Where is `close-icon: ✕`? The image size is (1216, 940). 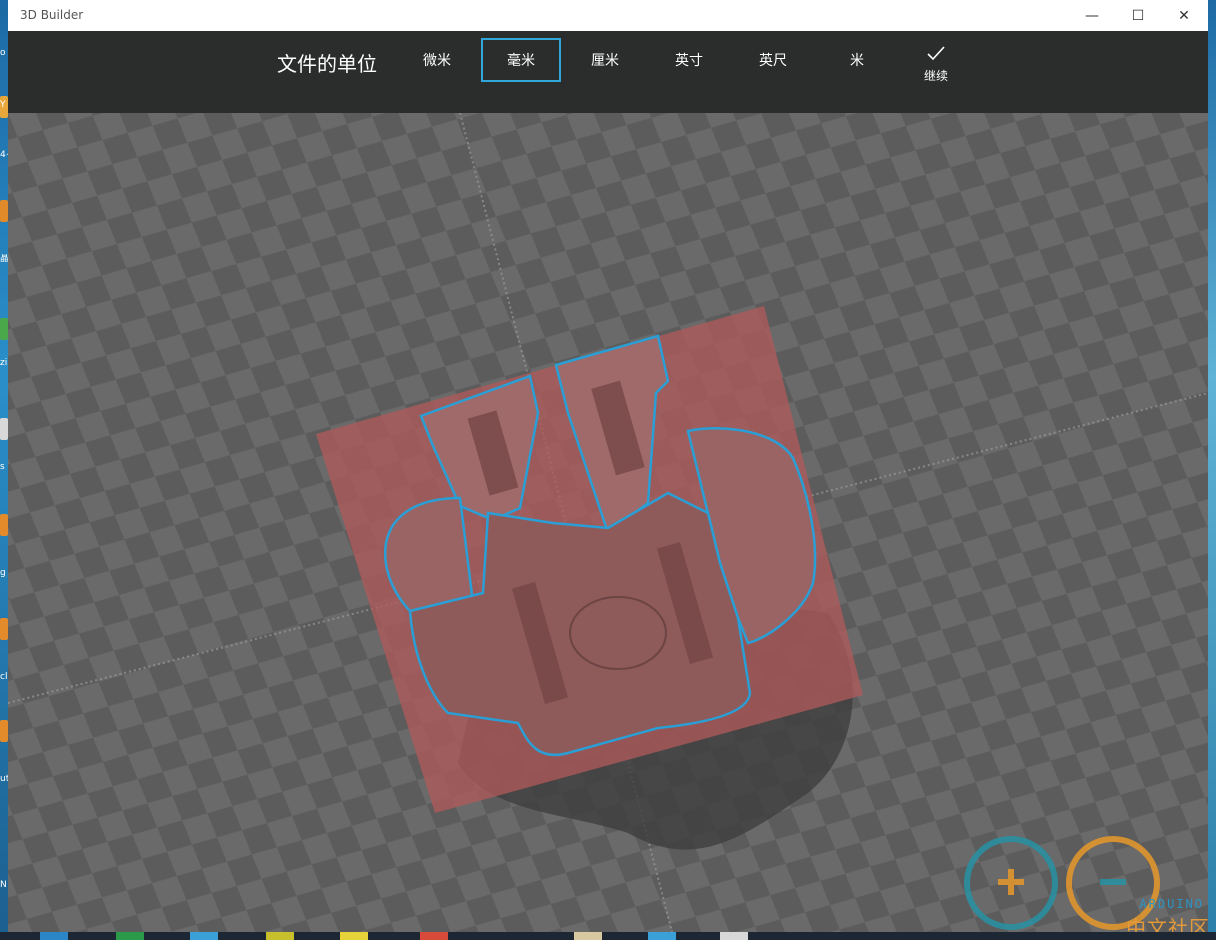 close-icon: ✕ is located at coordinates (1184, 15).